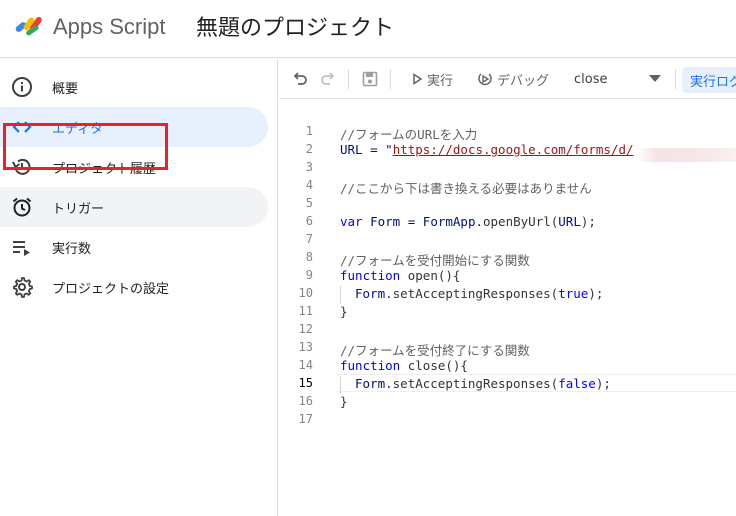  What do you see at coordinates (305, 329) in the screenshot?
I see `line-number: 12` at bounding box center [305, 329].